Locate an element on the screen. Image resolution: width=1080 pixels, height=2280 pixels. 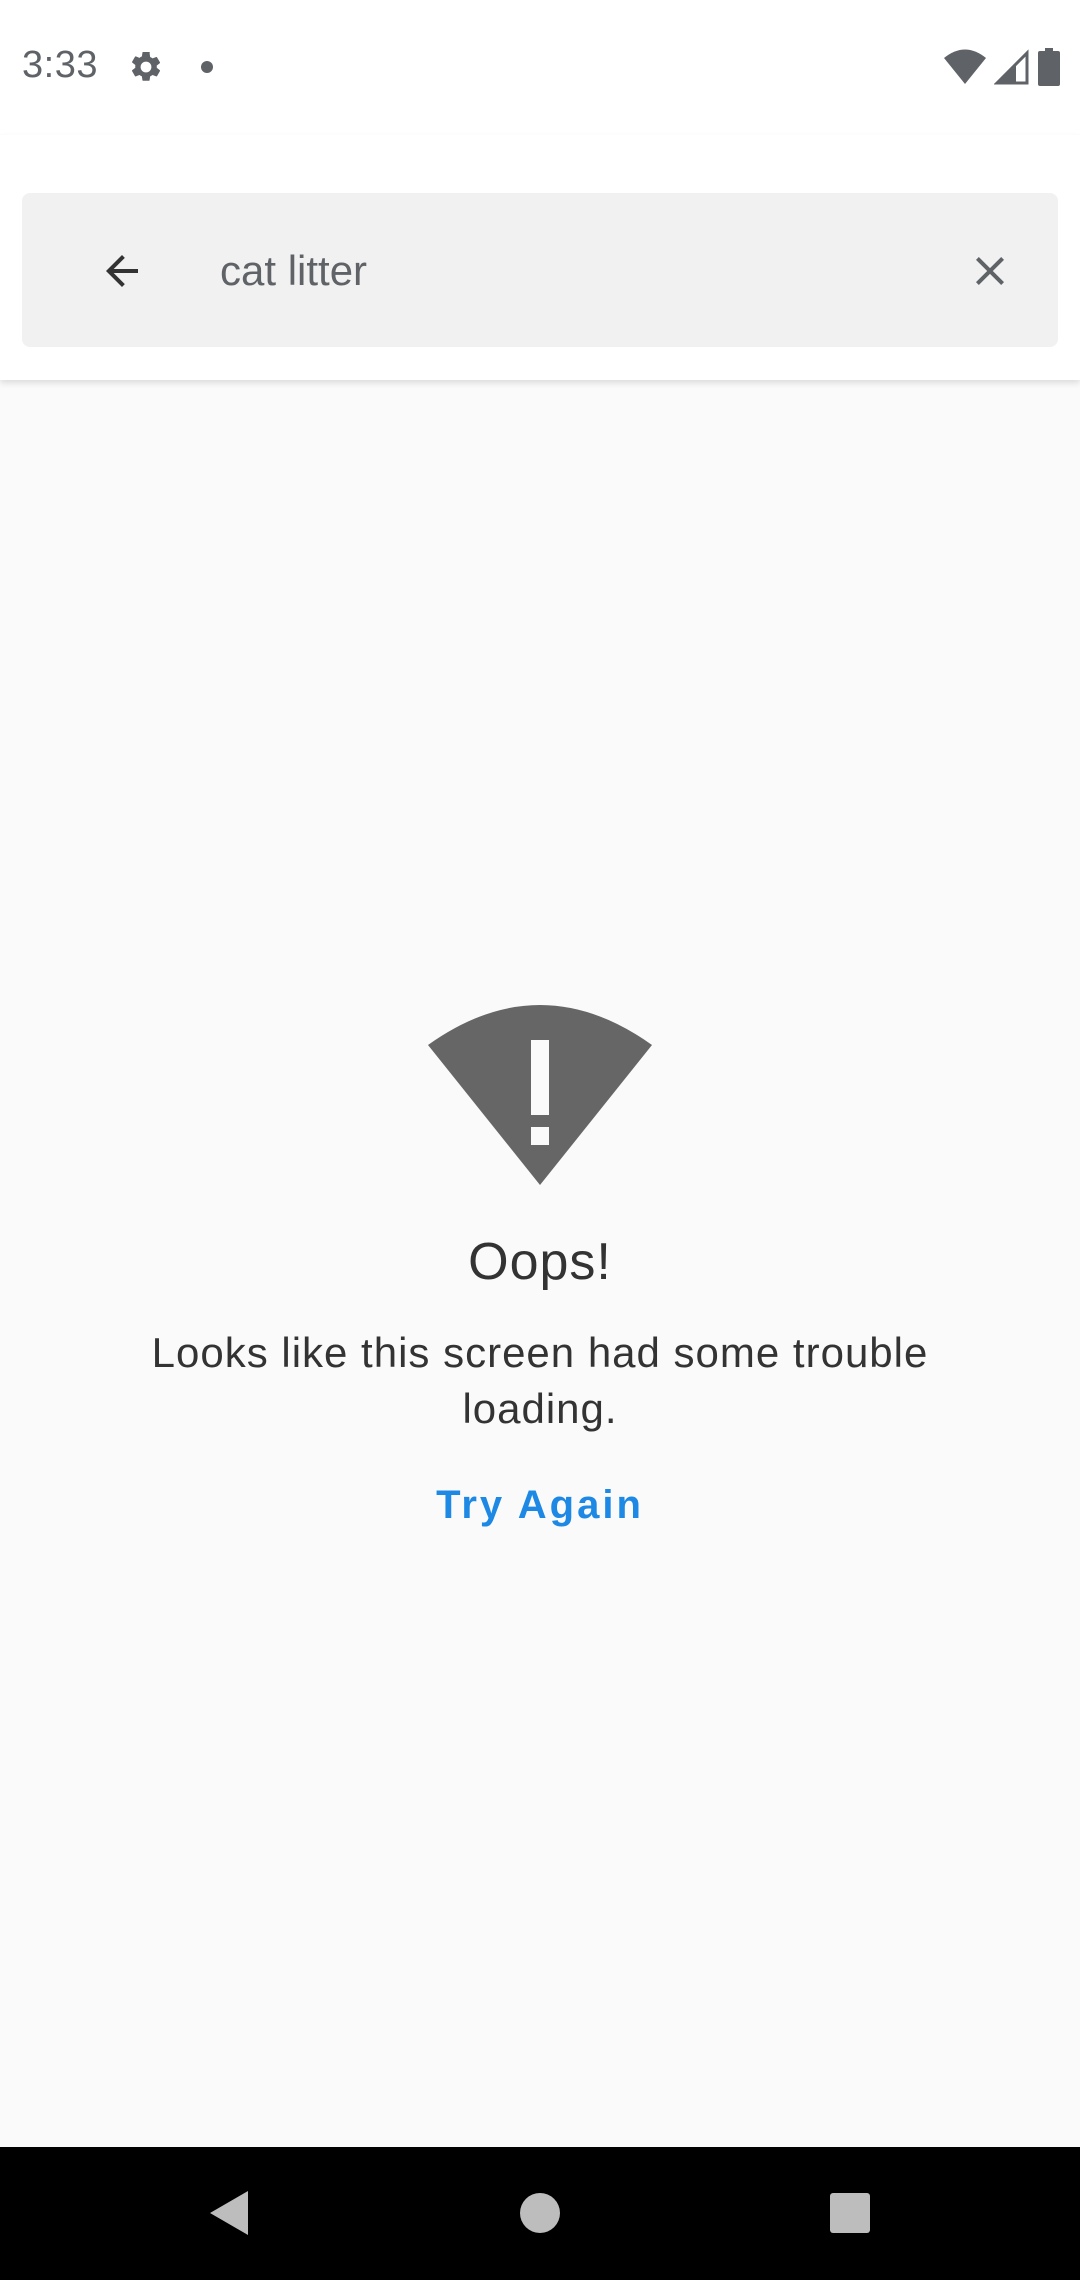
notification-dot-icon is located at coordinates (207, 67).